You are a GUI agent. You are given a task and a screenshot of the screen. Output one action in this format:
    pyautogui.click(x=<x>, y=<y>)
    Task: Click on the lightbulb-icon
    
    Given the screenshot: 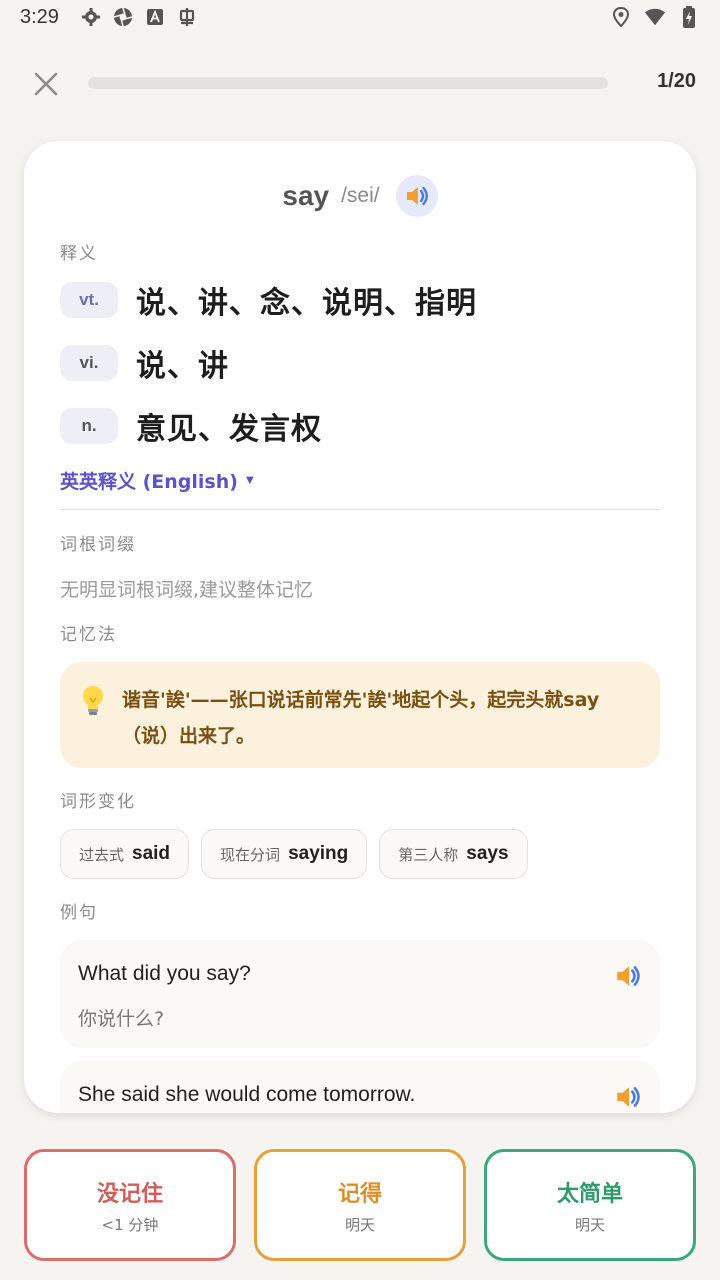 What is the action you would take?
    pyautogui.click(x=93, y=702)
    